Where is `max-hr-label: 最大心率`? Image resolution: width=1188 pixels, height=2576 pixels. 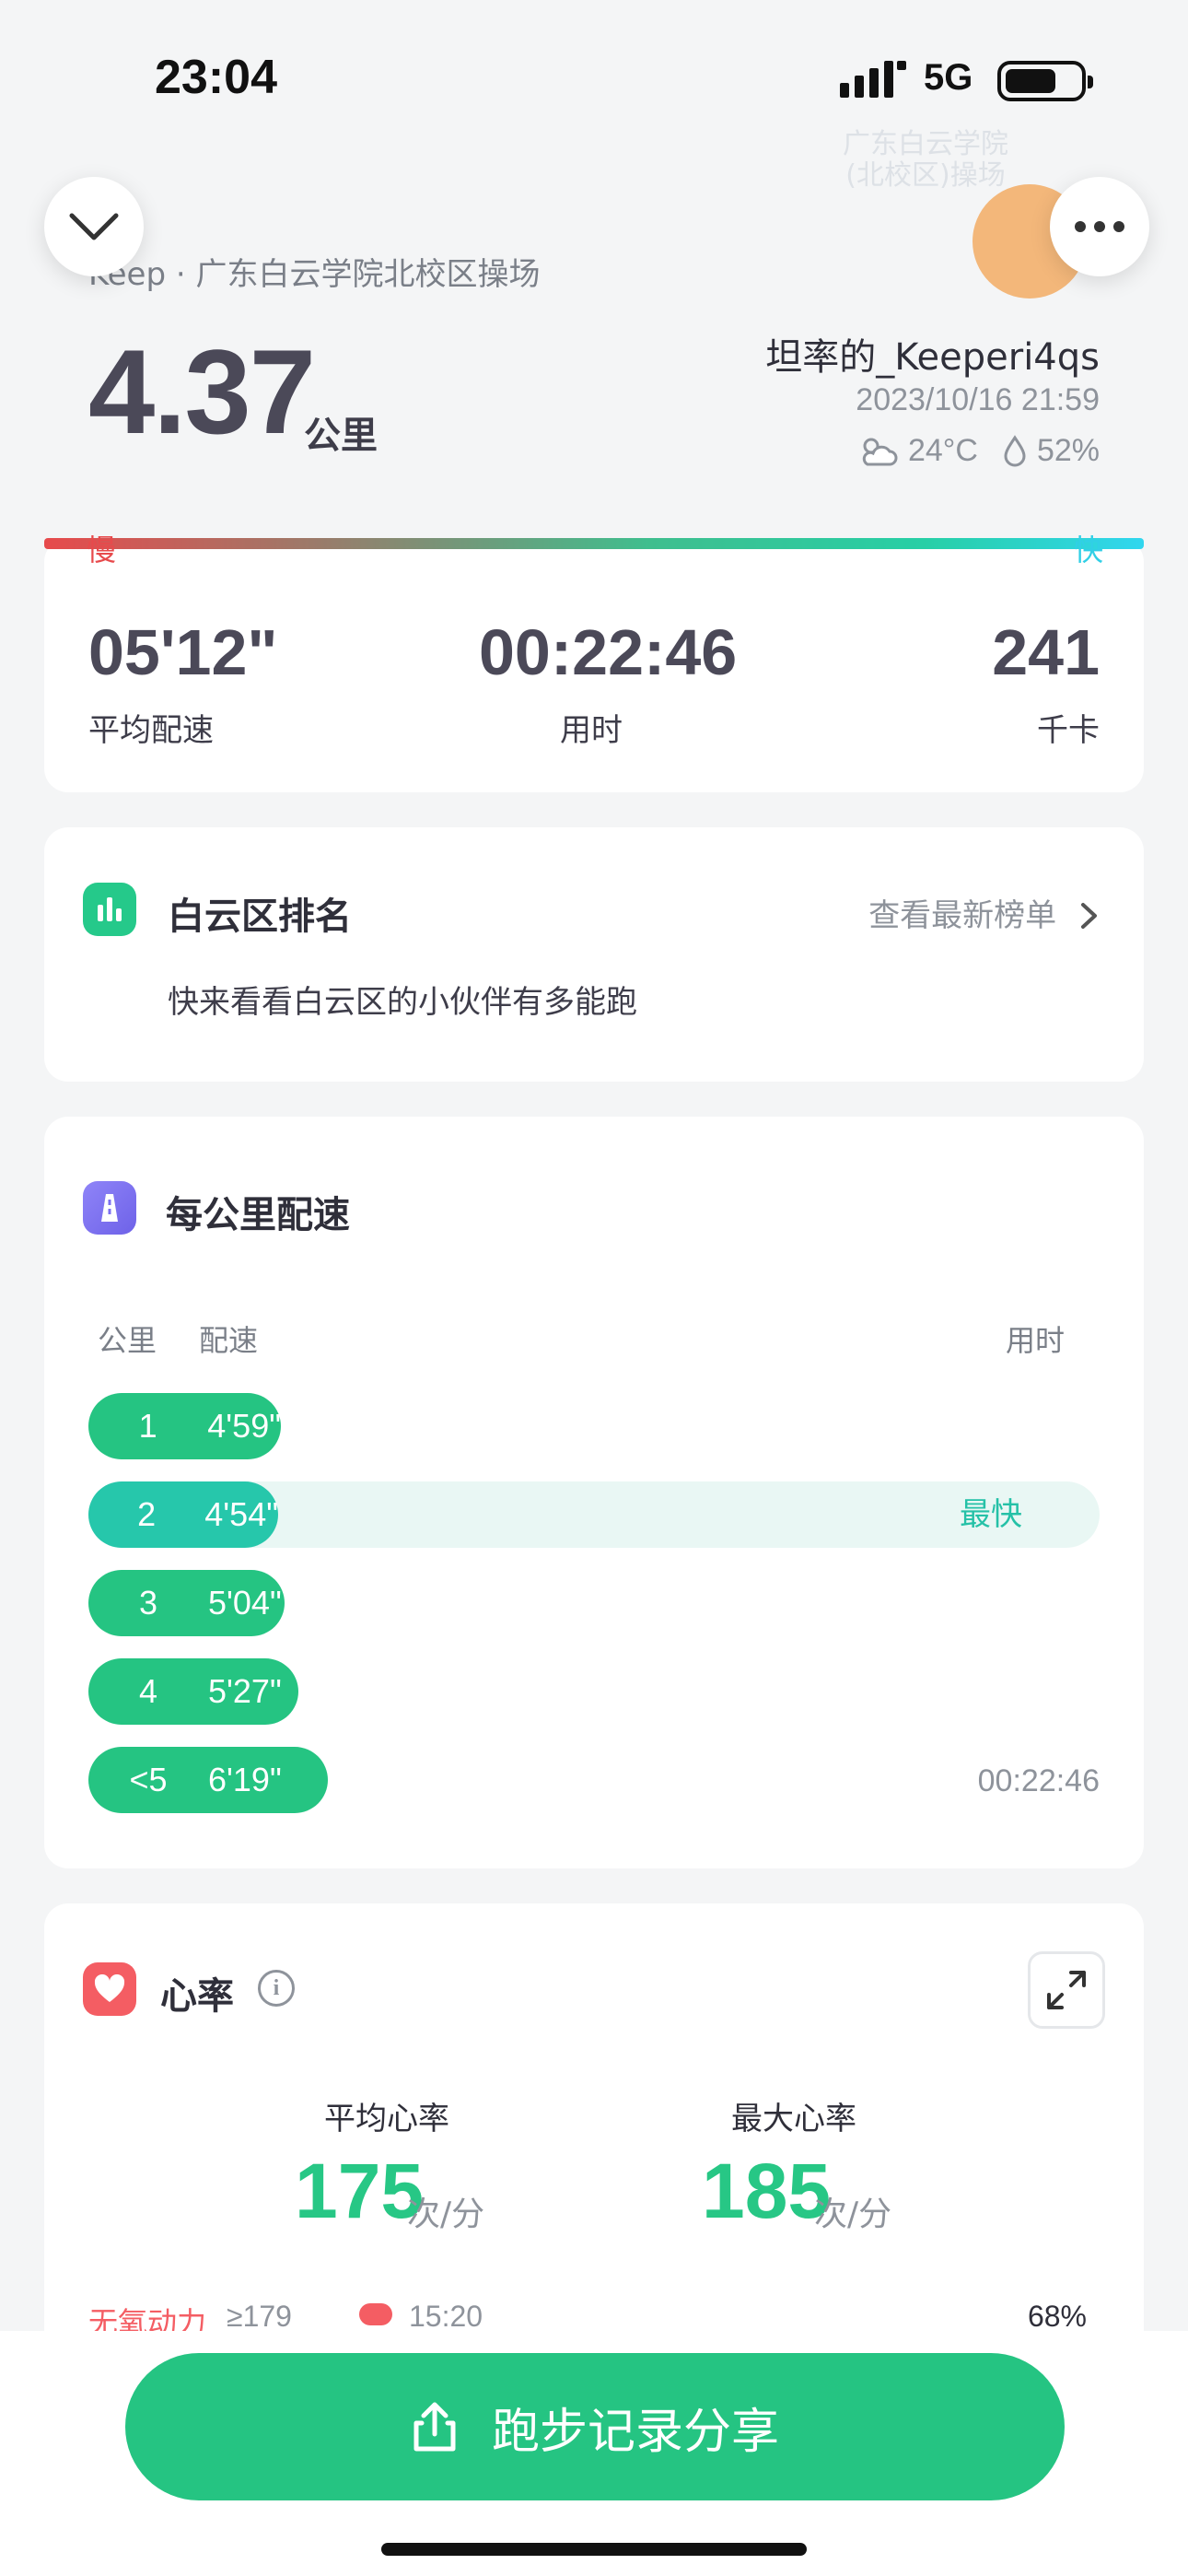 max-hr-label: 最大心率 is located at coordinates (793, 2119).